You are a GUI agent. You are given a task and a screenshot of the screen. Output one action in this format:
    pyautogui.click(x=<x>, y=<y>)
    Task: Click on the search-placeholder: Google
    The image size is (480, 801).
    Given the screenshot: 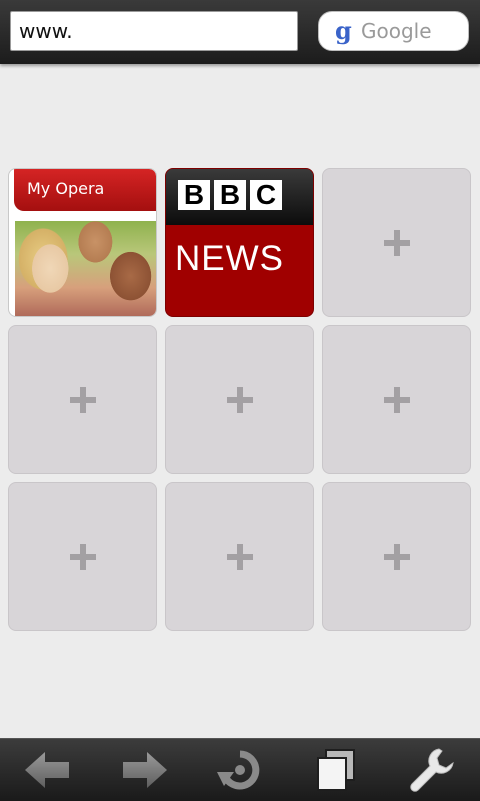 What is the action you would take?
    pyautogui.click(x=396, y=31)
    